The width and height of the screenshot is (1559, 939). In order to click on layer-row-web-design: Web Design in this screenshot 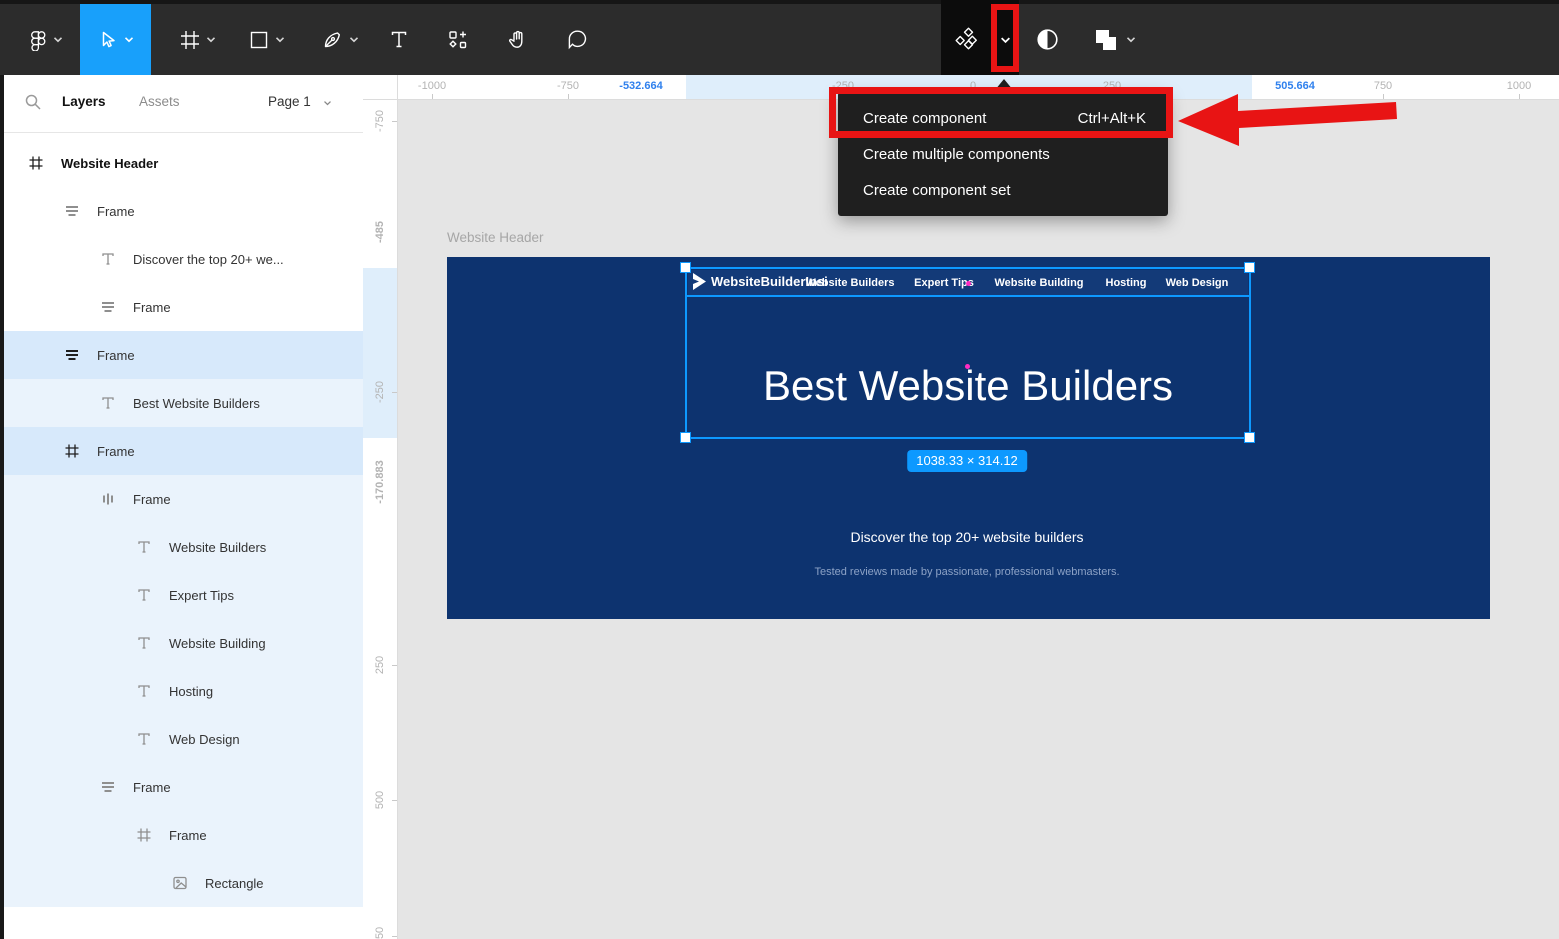, I will do `click(181, 739)`.